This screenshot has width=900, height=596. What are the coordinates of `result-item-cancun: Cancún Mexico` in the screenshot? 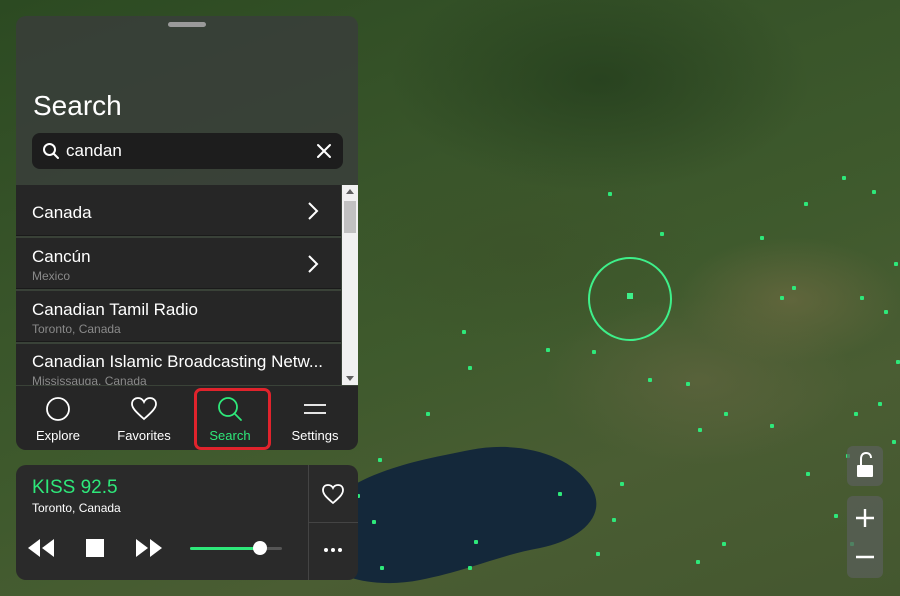 It's located at (178, 263).